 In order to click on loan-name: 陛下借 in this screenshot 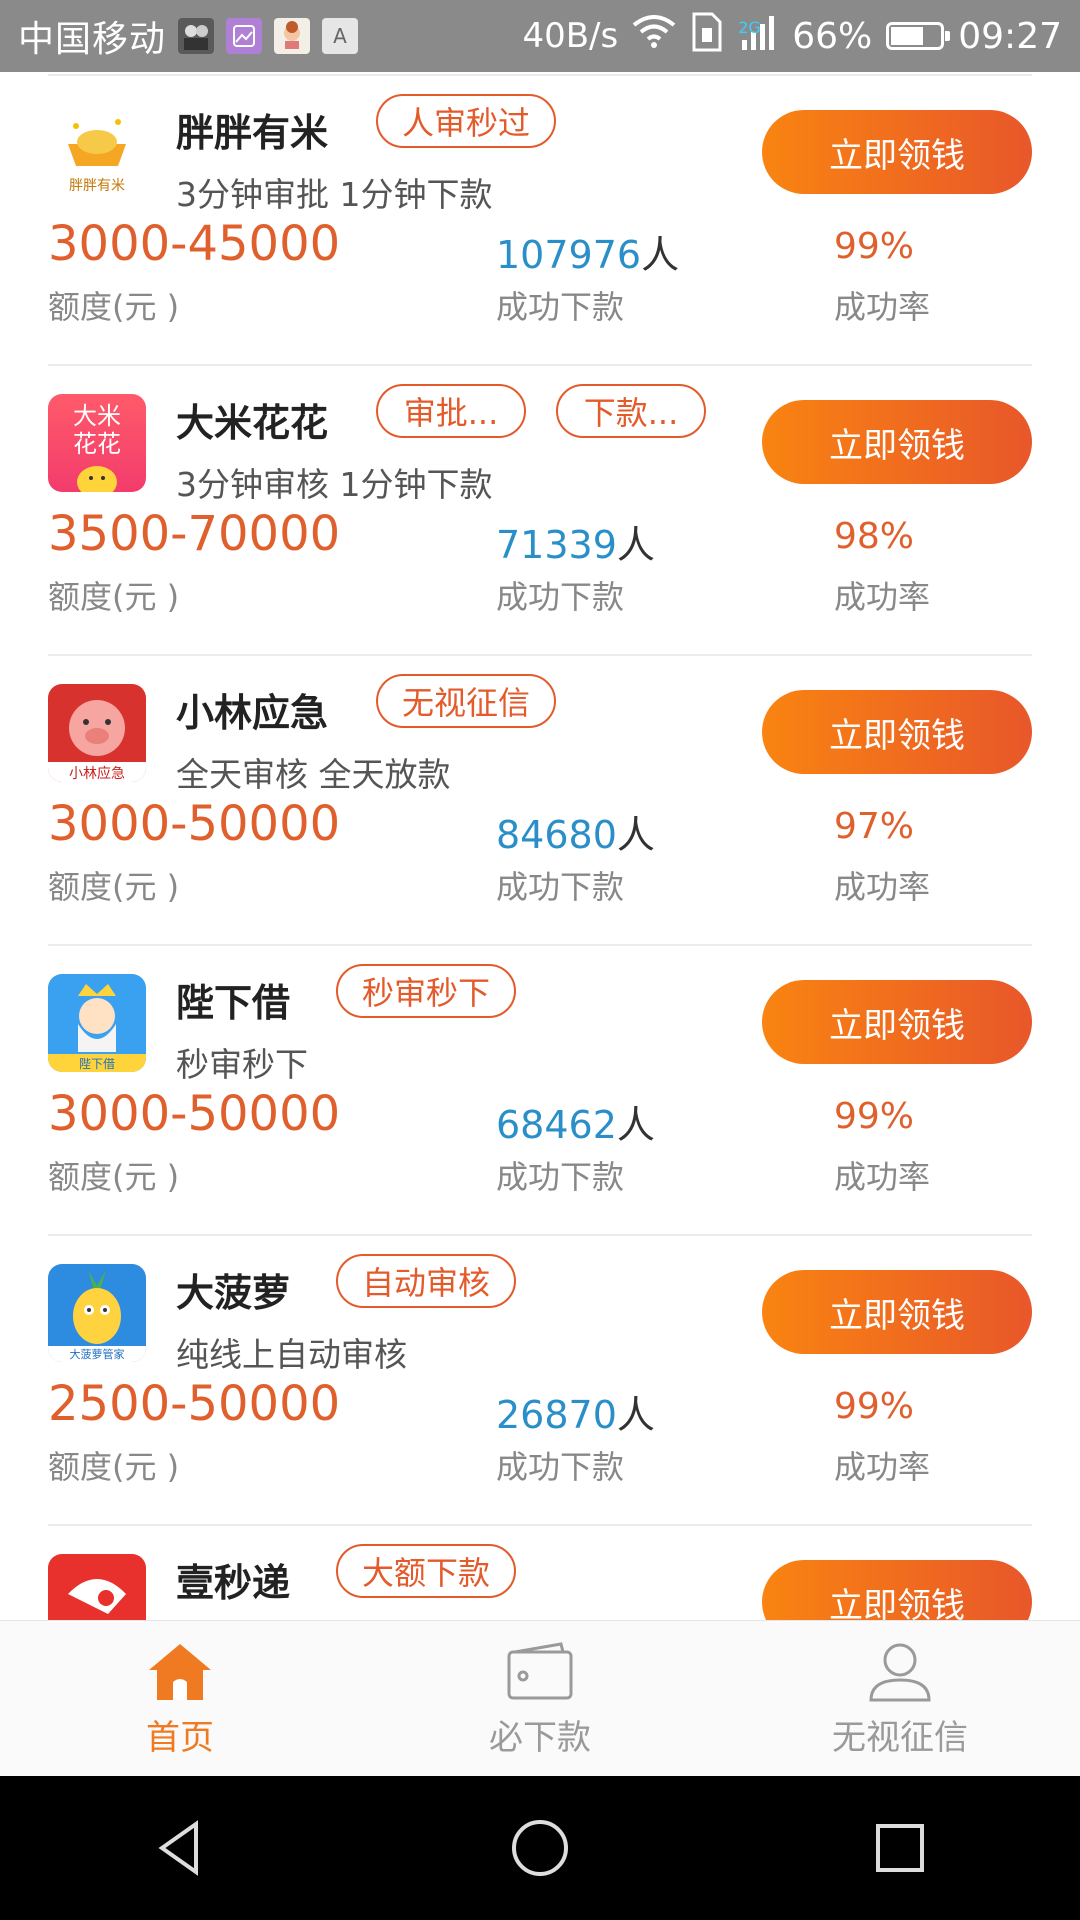, I will do `click(233, 1003)`.